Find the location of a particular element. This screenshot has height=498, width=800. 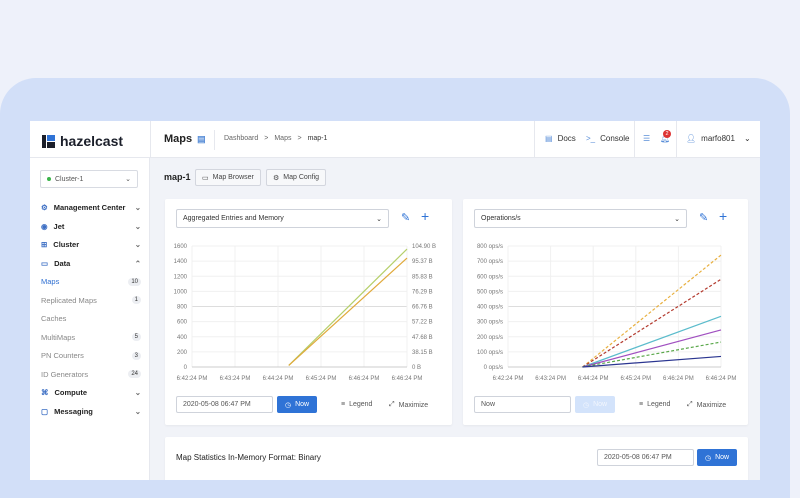

metric-select: Aggregated Entries and Memory ⌄ is located at coordinates (282, 218).